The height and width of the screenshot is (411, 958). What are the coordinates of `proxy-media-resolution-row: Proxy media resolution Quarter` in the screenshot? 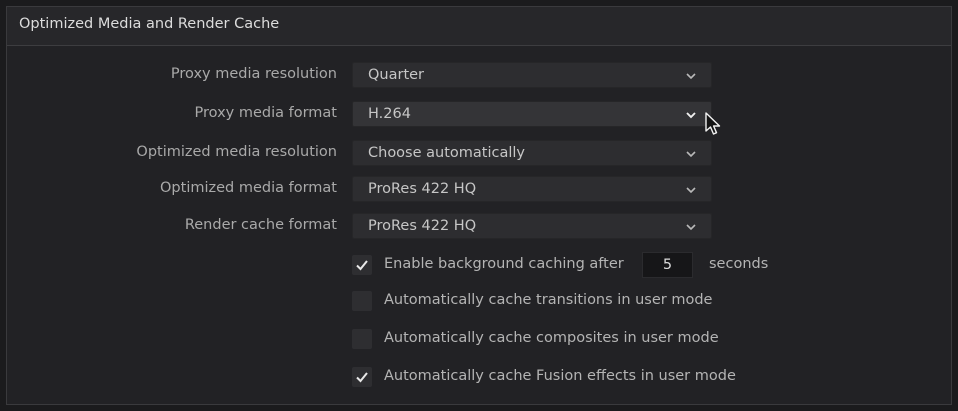 It's located at (479, 75).